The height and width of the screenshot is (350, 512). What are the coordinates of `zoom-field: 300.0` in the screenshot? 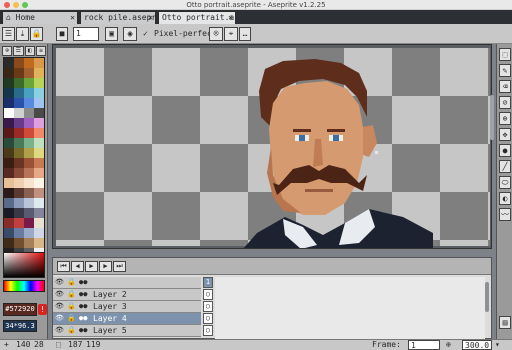 It's located at (477, 345).